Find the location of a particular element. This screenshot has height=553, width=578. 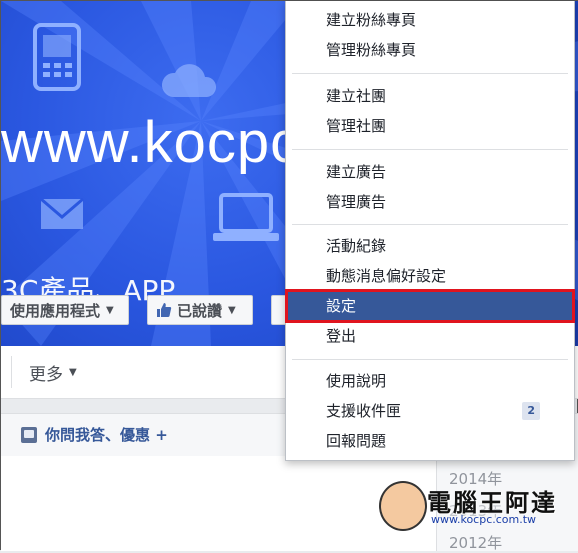

menu-item-log-out: 登出 is located at coordinates (430, 336).